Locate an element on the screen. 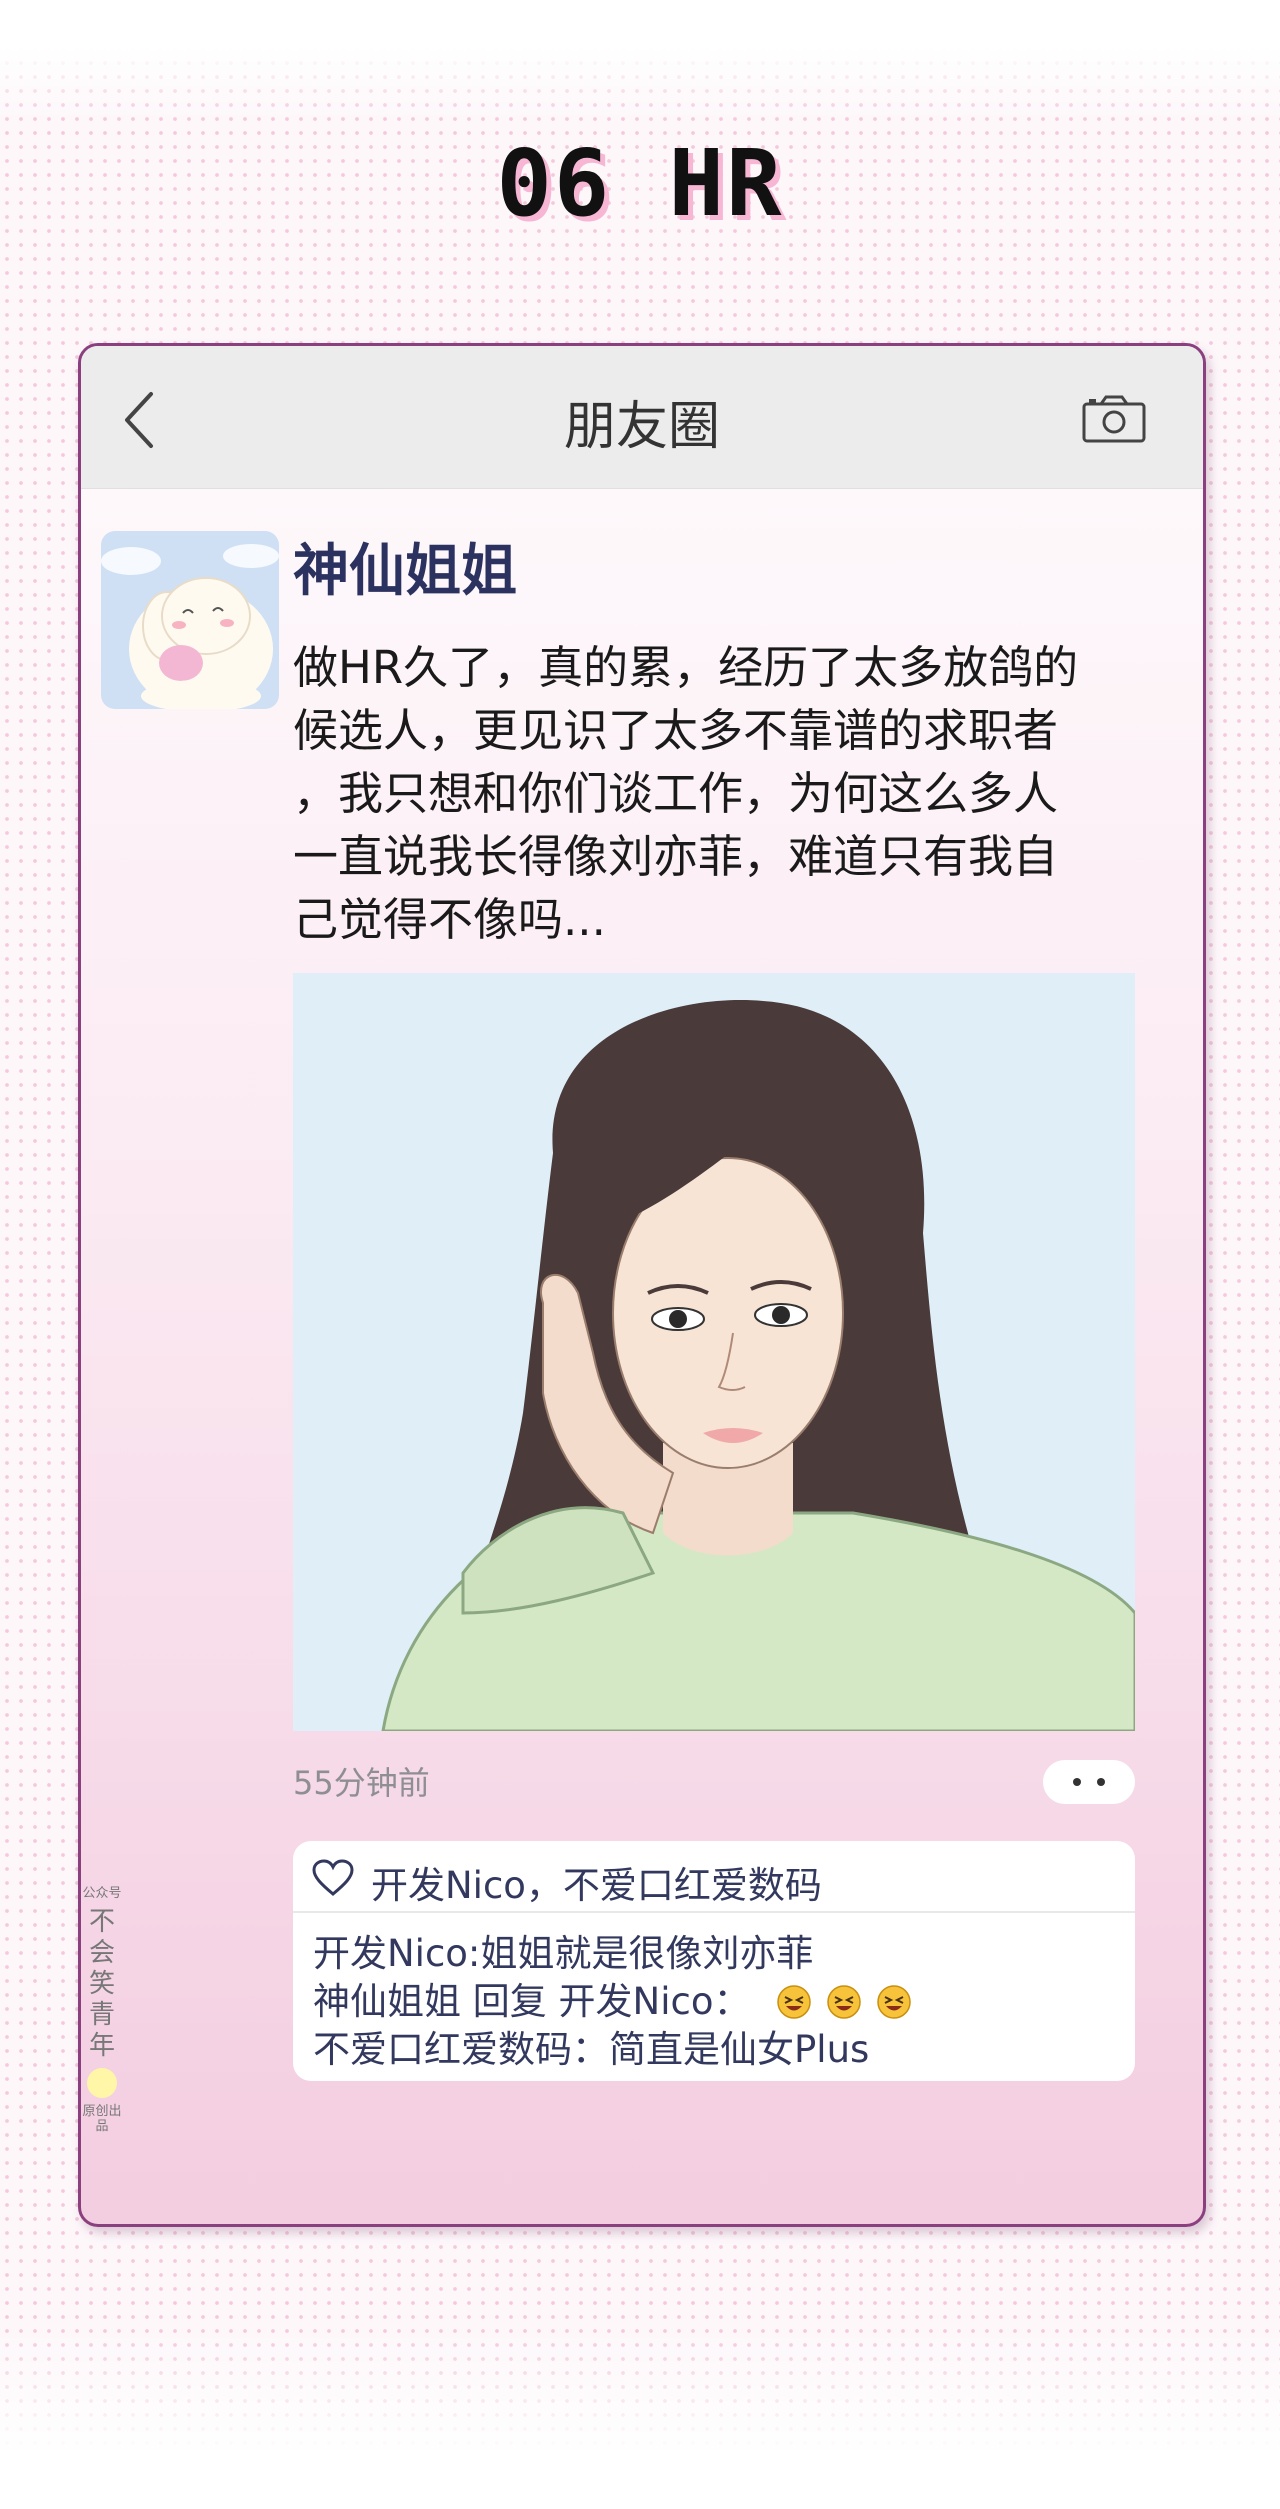  comment-item: 不爱口红爱数码：简直是仙女Plus is located at coordinates (591, 2046).